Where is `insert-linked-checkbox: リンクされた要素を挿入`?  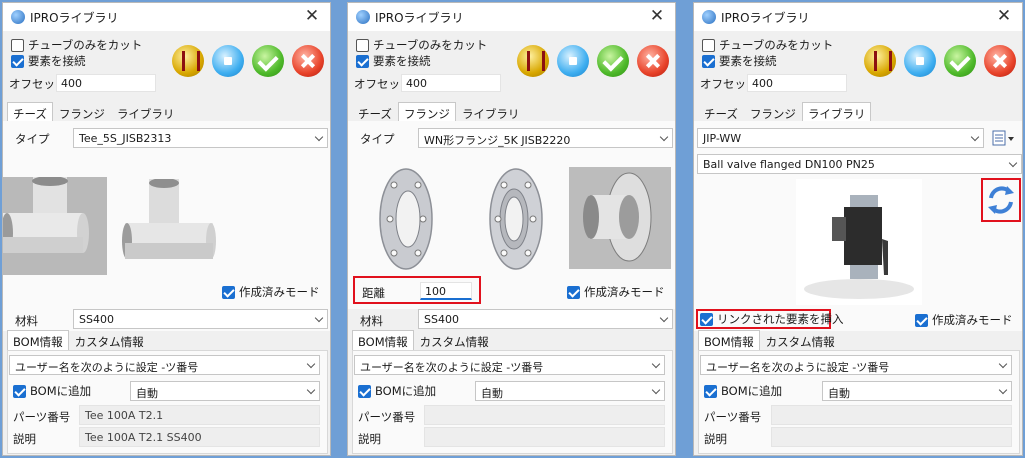 insert-linked-checkbox: リンクされた要素を挿入 is located at coordinates (772, 319).